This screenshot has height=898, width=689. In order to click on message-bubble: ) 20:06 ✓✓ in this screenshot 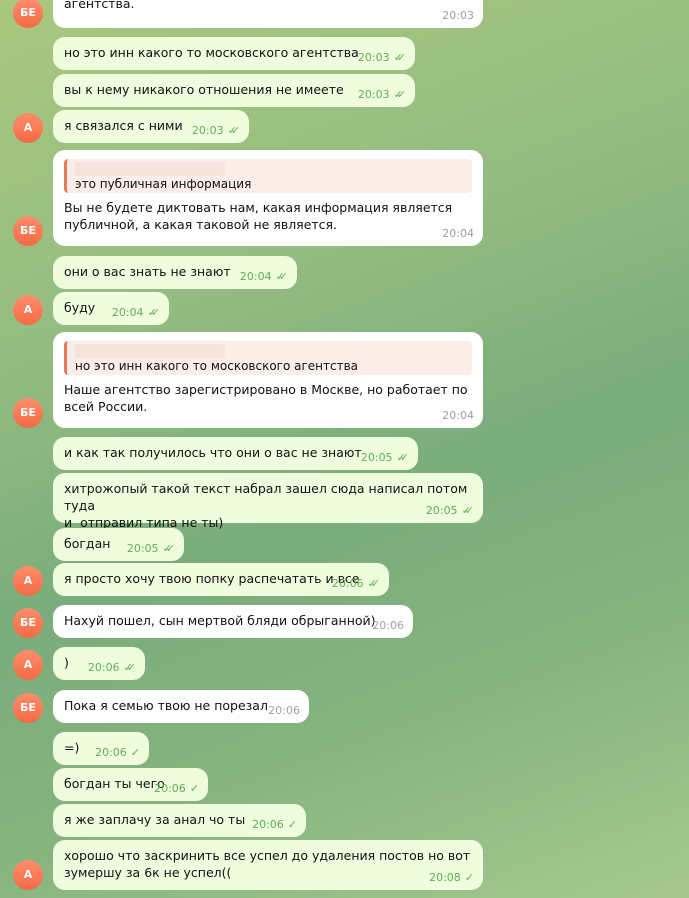, I will do `click(99, 663)`.